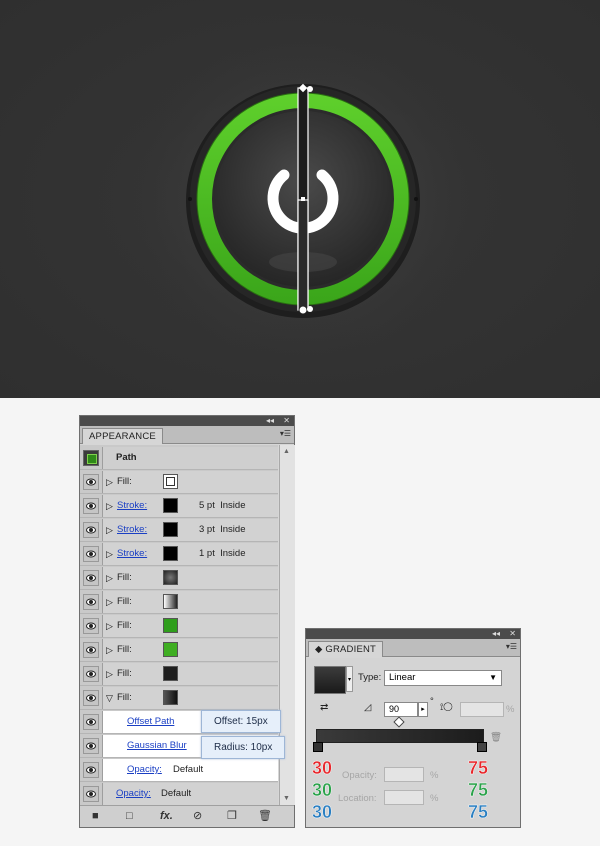 The width and height of the screenshot is (600, 846). I want to click on aspect-ratio-input, so click(482, 709).